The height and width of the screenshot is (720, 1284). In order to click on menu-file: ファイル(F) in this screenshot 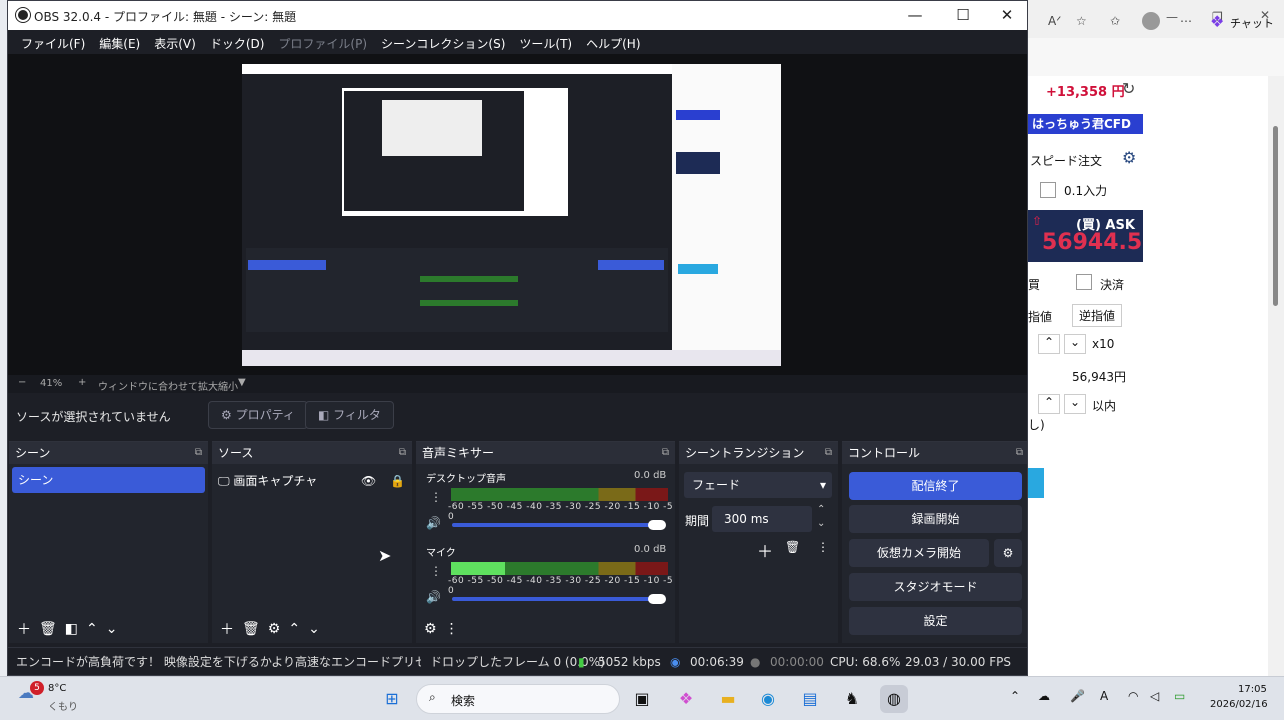, I will do `click(53, 42)`.